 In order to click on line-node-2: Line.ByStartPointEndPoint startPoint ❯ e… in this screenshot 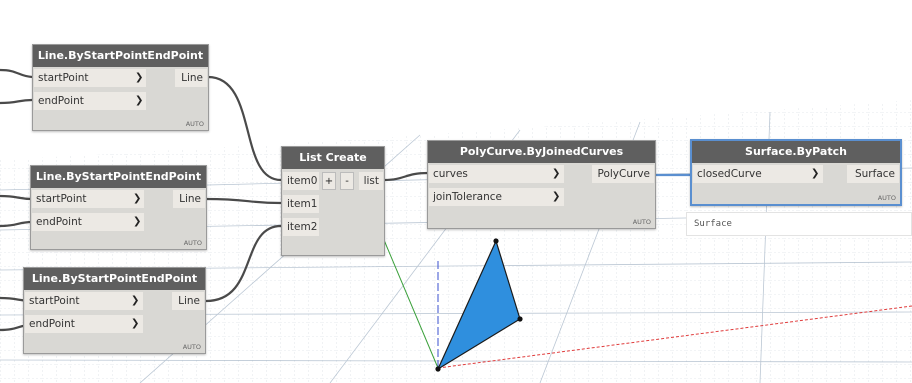, I will do `click(118, 207)`.